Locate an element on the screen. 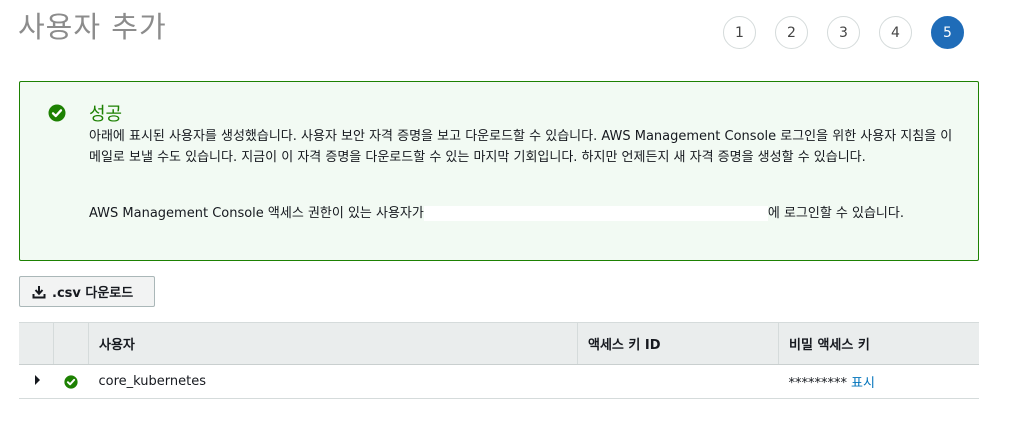 Image resolution: width=1010 pixels, height=432 pixels. download-csv-button: .csv 다운로드 is located at coordinates (87, 291).